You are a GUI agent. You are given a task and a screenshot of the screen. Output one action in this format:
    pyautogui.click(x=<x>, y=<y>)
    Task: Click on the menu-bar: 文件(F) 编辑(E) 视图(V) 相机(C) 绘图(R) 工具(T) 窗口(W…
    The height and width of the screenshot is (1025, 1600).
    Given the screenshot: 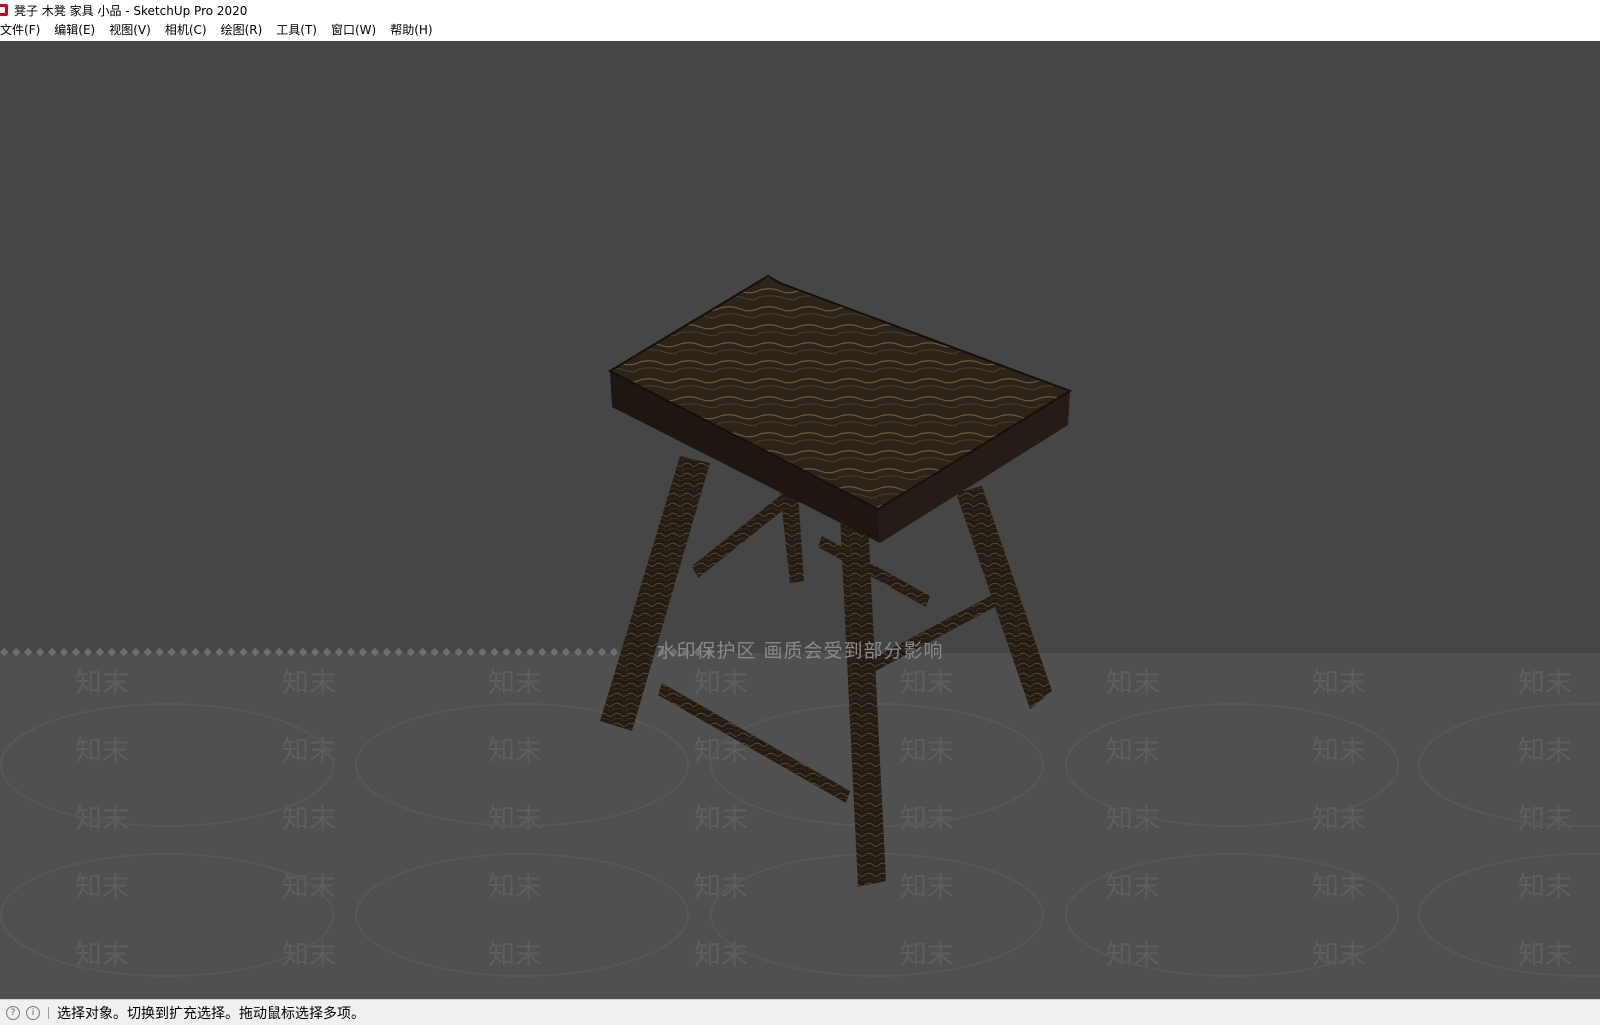 What is the action you would take?
    pyautogui.click(x=800, y=31)
    